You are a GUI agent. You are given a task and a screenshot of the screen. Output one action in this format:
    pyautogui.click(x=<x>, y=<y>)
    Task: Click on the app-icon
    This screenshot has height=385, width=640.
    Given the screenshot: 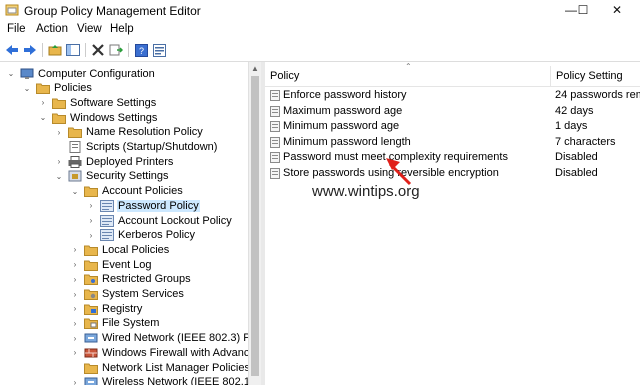 What is the action you would take?
    pyautogui.click(x=12, y=10)
    